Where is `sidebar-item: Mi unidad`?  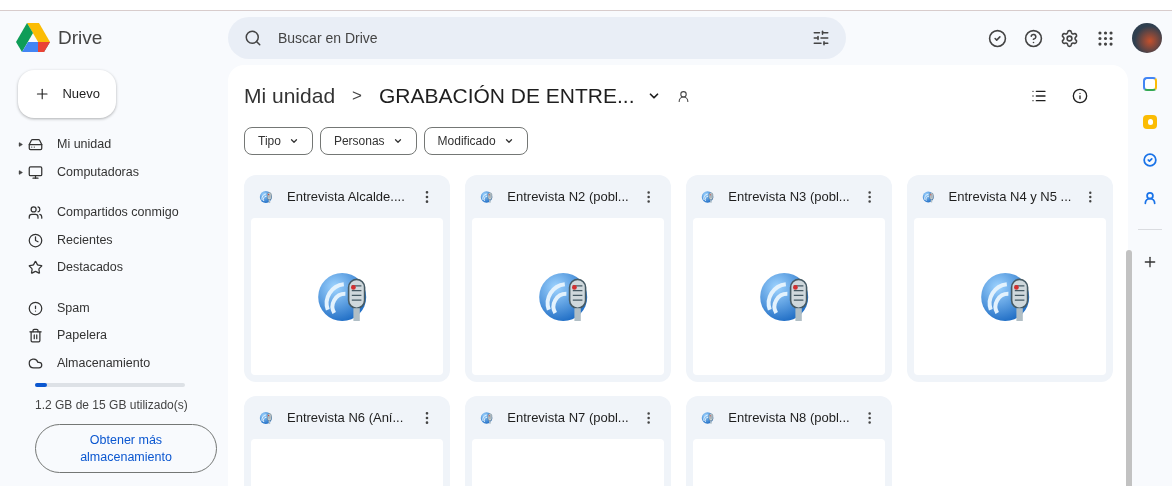 sidebar-item: Mi unidad is located at coordinates (118, 145).